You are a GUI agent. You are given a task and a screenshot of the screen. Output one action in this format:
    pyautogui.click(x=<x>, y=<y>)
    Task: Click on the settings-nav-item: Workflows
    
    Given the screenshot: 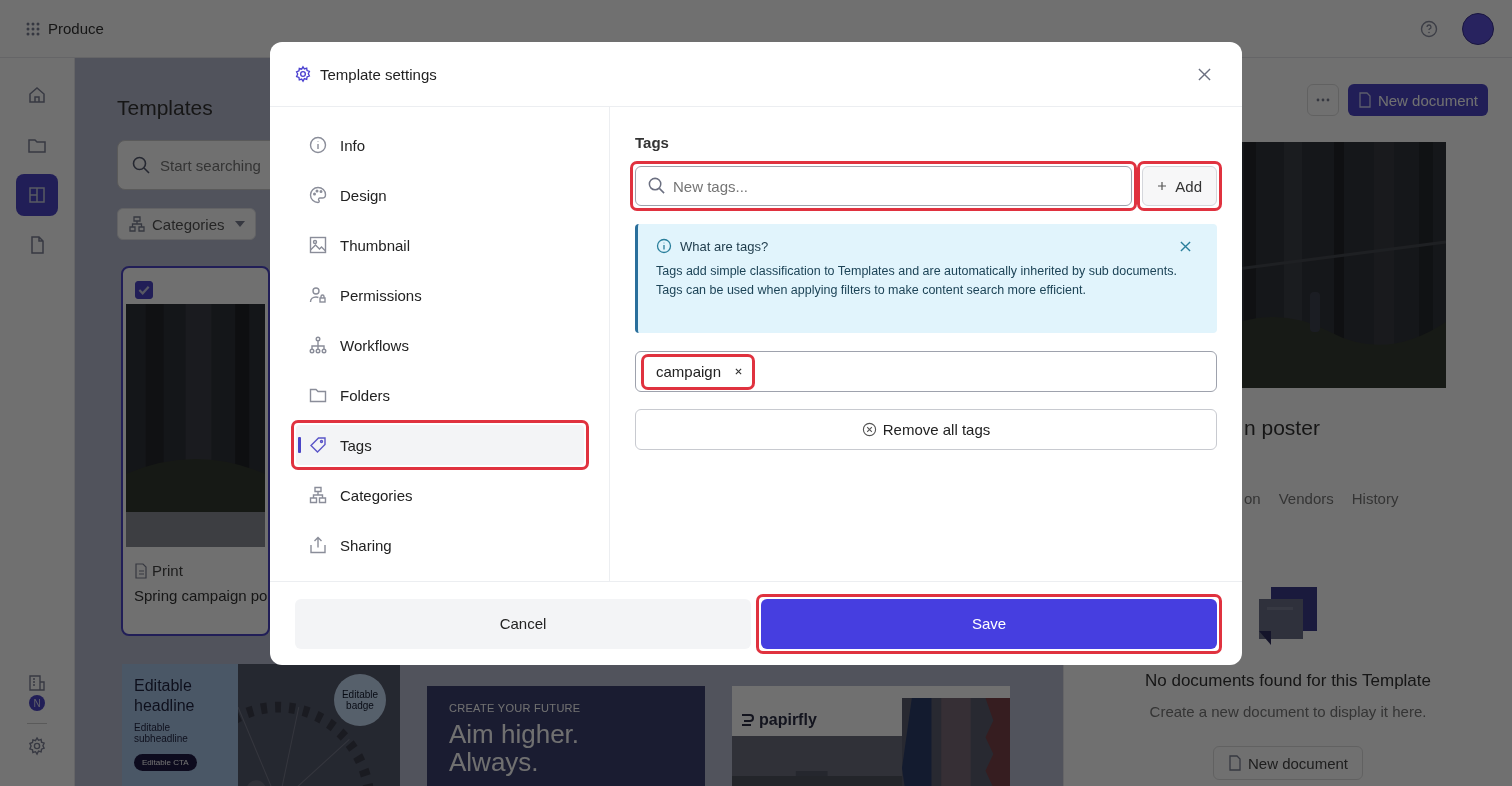 What is the action you would take?
    pyautogui.click(x=440, y=345)
    